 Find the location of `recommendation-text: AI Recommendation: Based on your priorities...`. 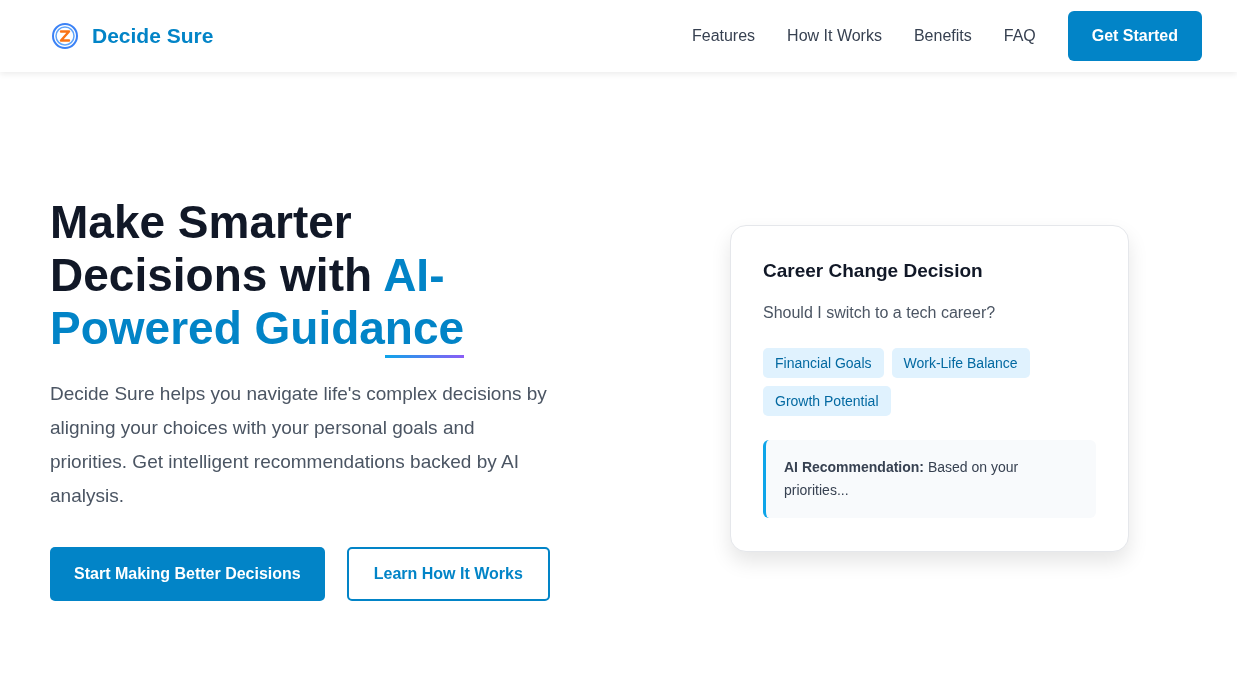

recommendation-text: AI Recommendation: Based on your priorities... is located at coordinates (929, 479).